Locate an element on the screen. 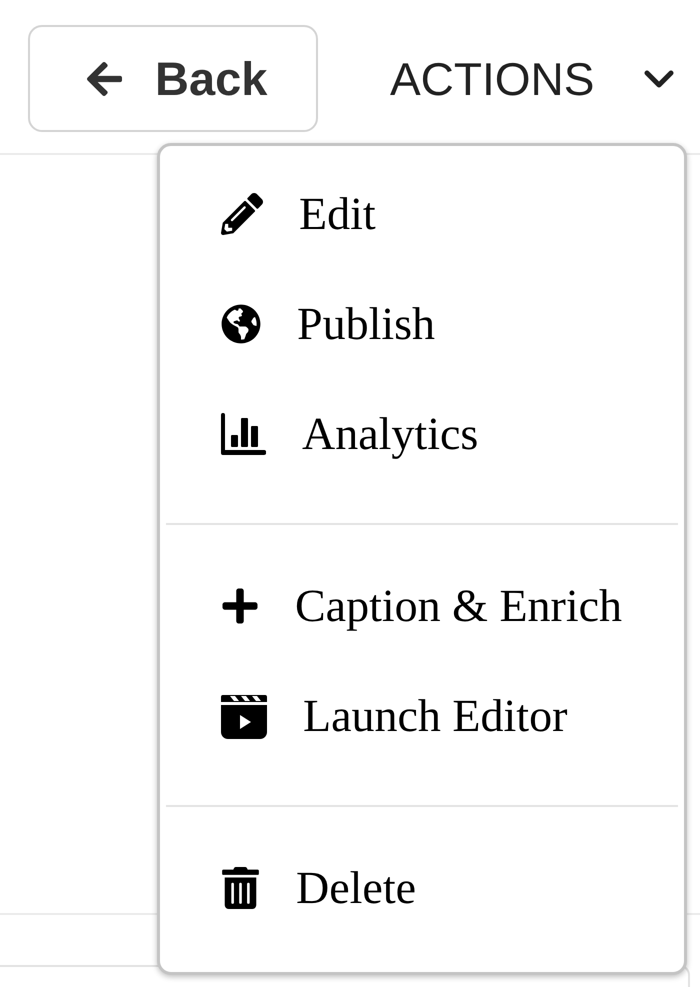 The height and width of the screenshot is (987, 700). menu-item: Publish is located at coordinates (422, 324).